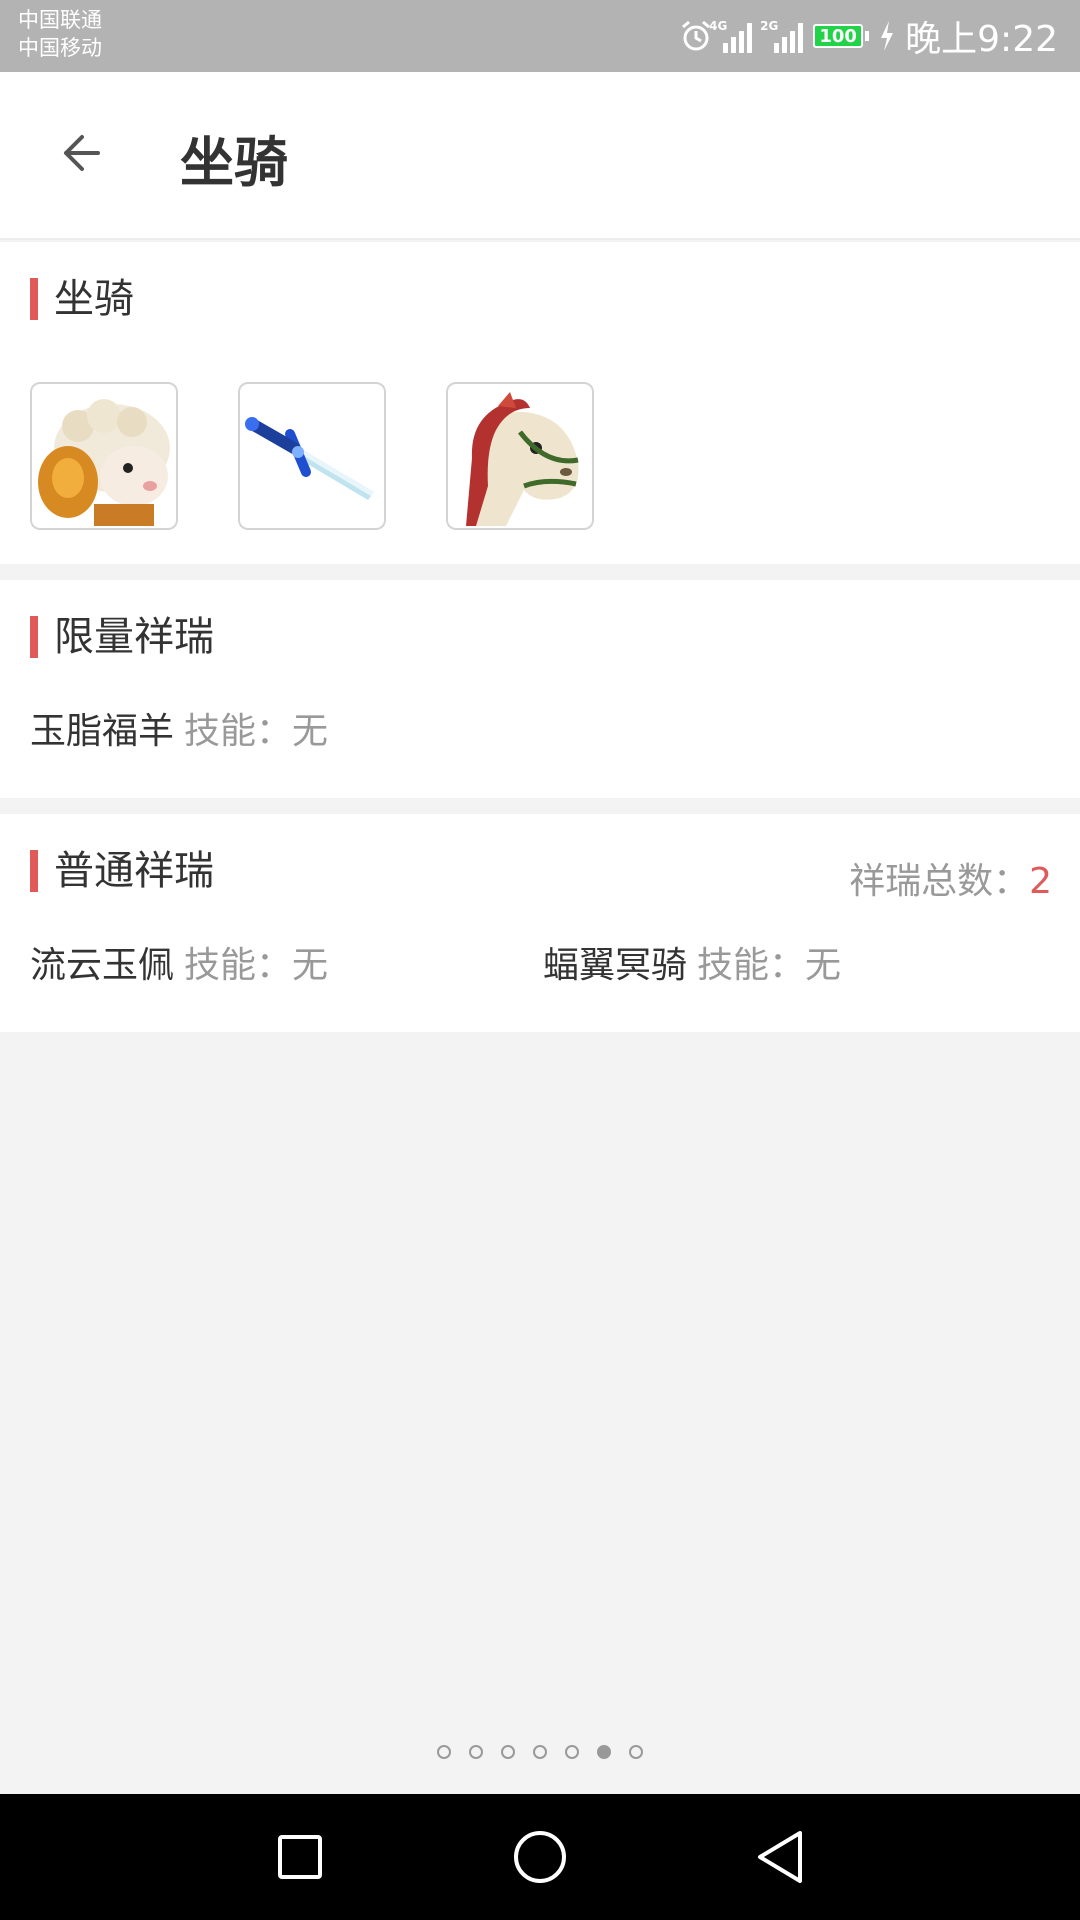 The width and height of the screenshot is (1080, 1920). Describe the element at coordinates (540, 689) in the screenshot. I see `limited-section: 限量祥瑞 玉脂福羊 技能：无` at that location.